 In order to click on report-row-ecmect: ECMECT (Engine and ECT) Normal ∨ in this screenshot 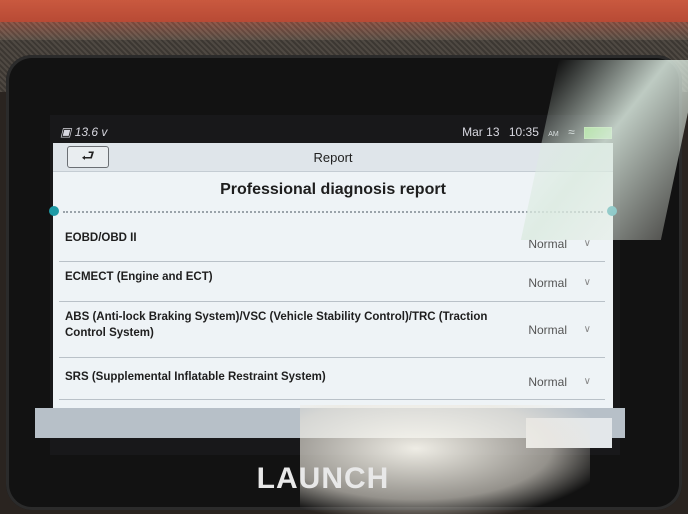, I will do `click(332, 281)`.